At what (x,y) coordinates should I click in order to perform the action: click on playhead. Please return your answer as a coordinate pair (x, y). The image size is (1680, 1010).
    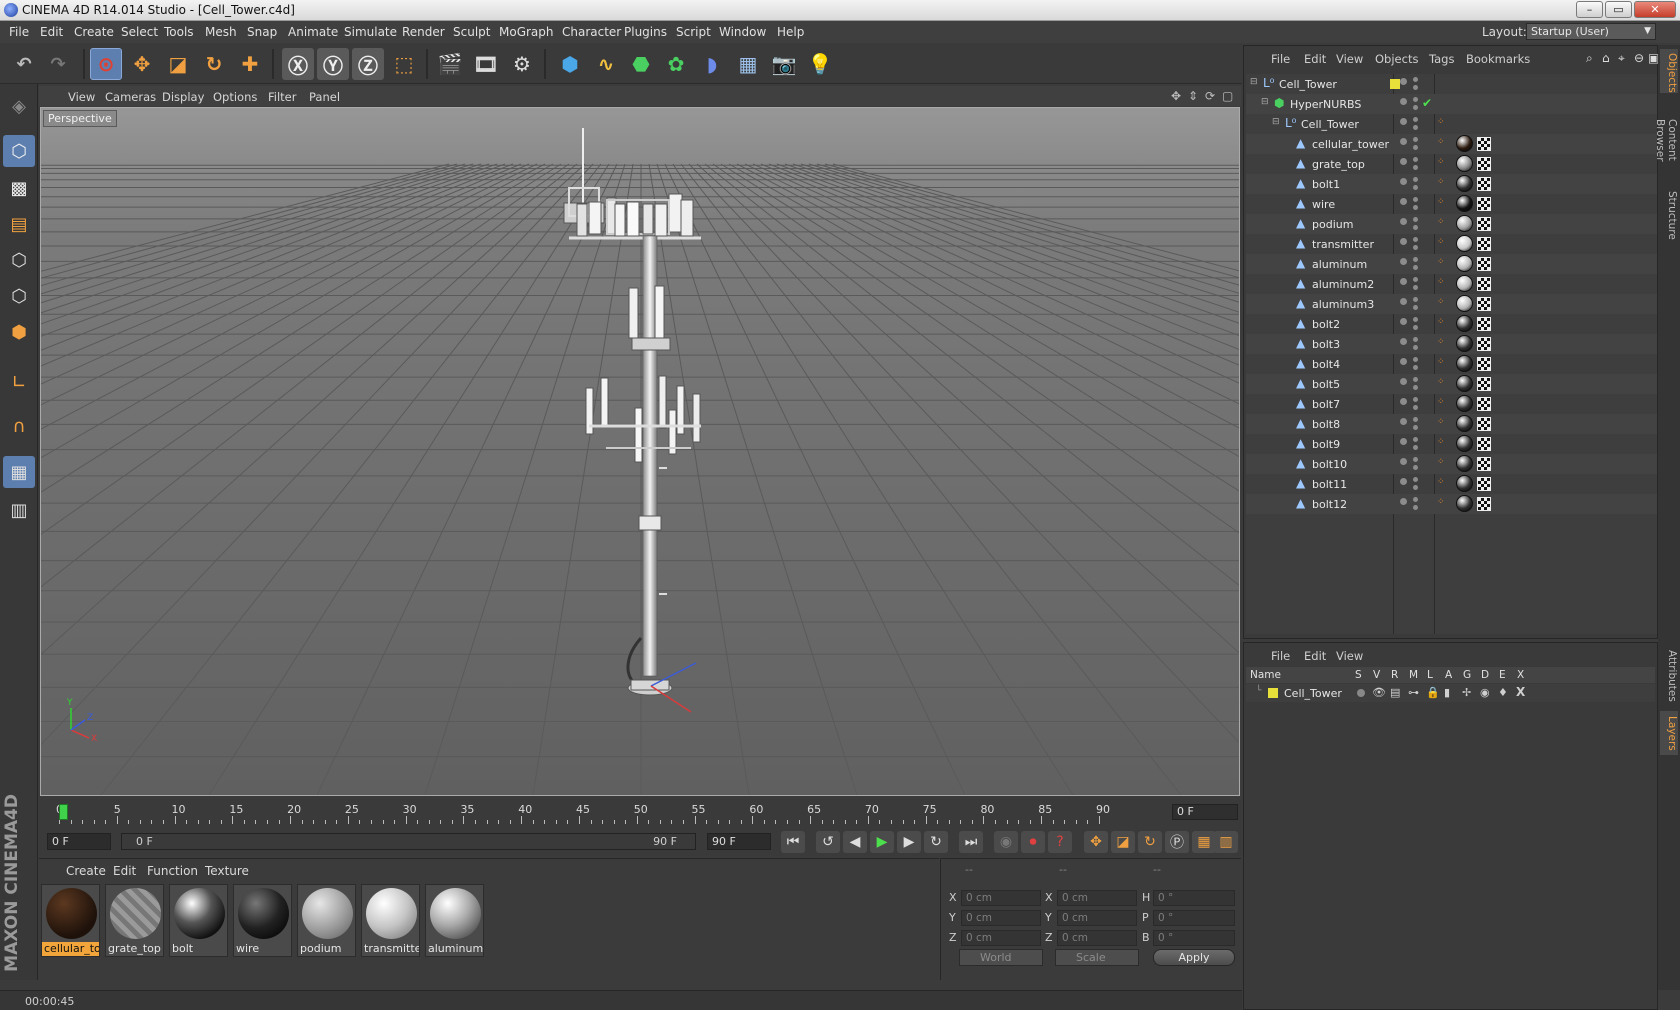
    Looking at the image, I should click on (63, 812).